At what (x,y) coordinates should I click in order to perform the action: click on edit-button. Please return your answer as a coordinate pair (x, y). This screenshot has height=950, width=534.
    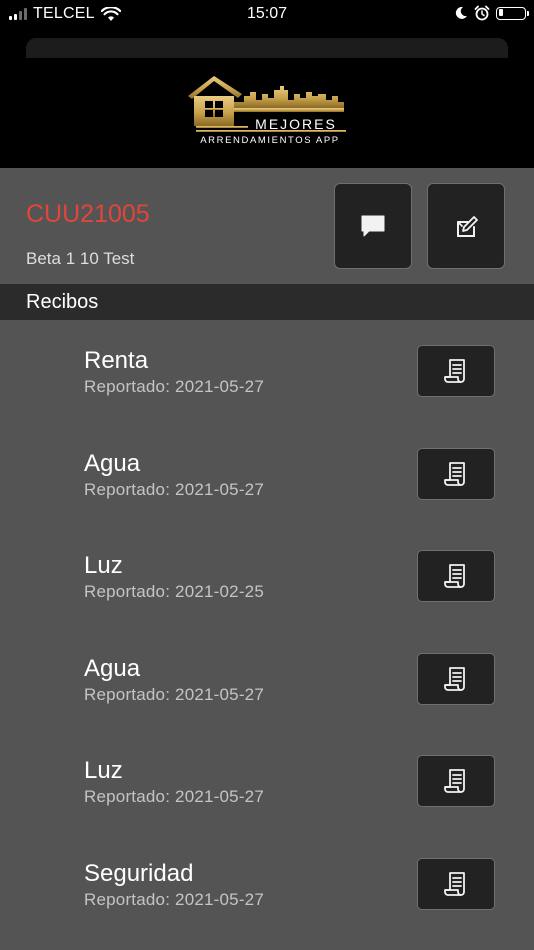
    Looking at the image, I should click on (466, 226).